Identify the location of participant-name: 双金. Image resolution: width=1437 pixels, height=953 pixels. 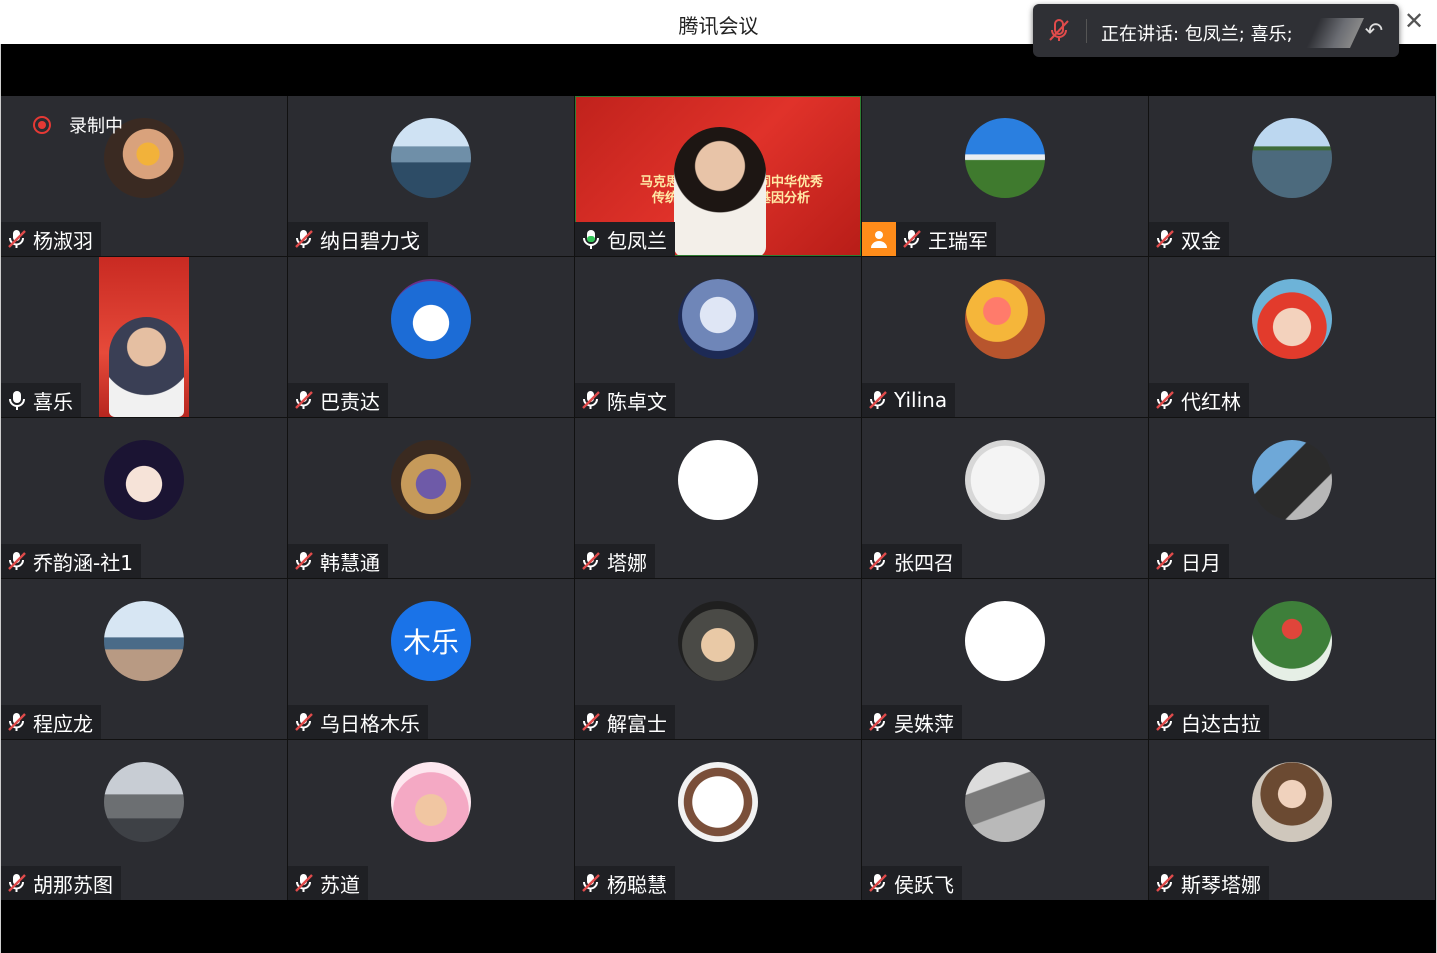
(1201, 240).